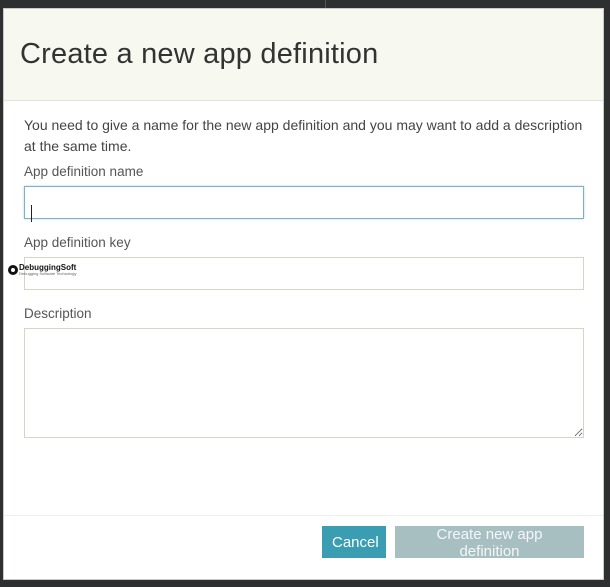  I want to click on app-key-label: App definition key, so click(77, 242).